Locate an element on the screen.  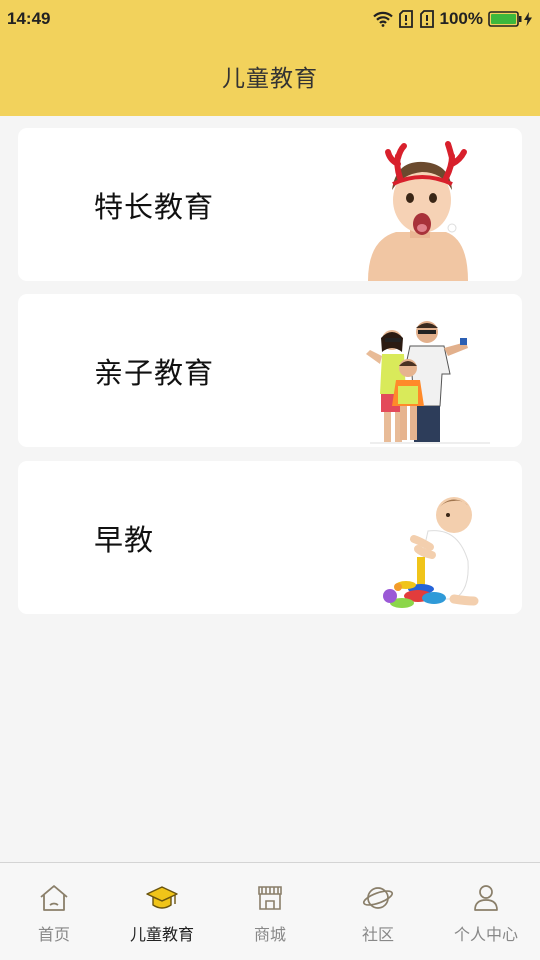
kid-reindeer-antlers-photo is located at coordinates (418, 211).